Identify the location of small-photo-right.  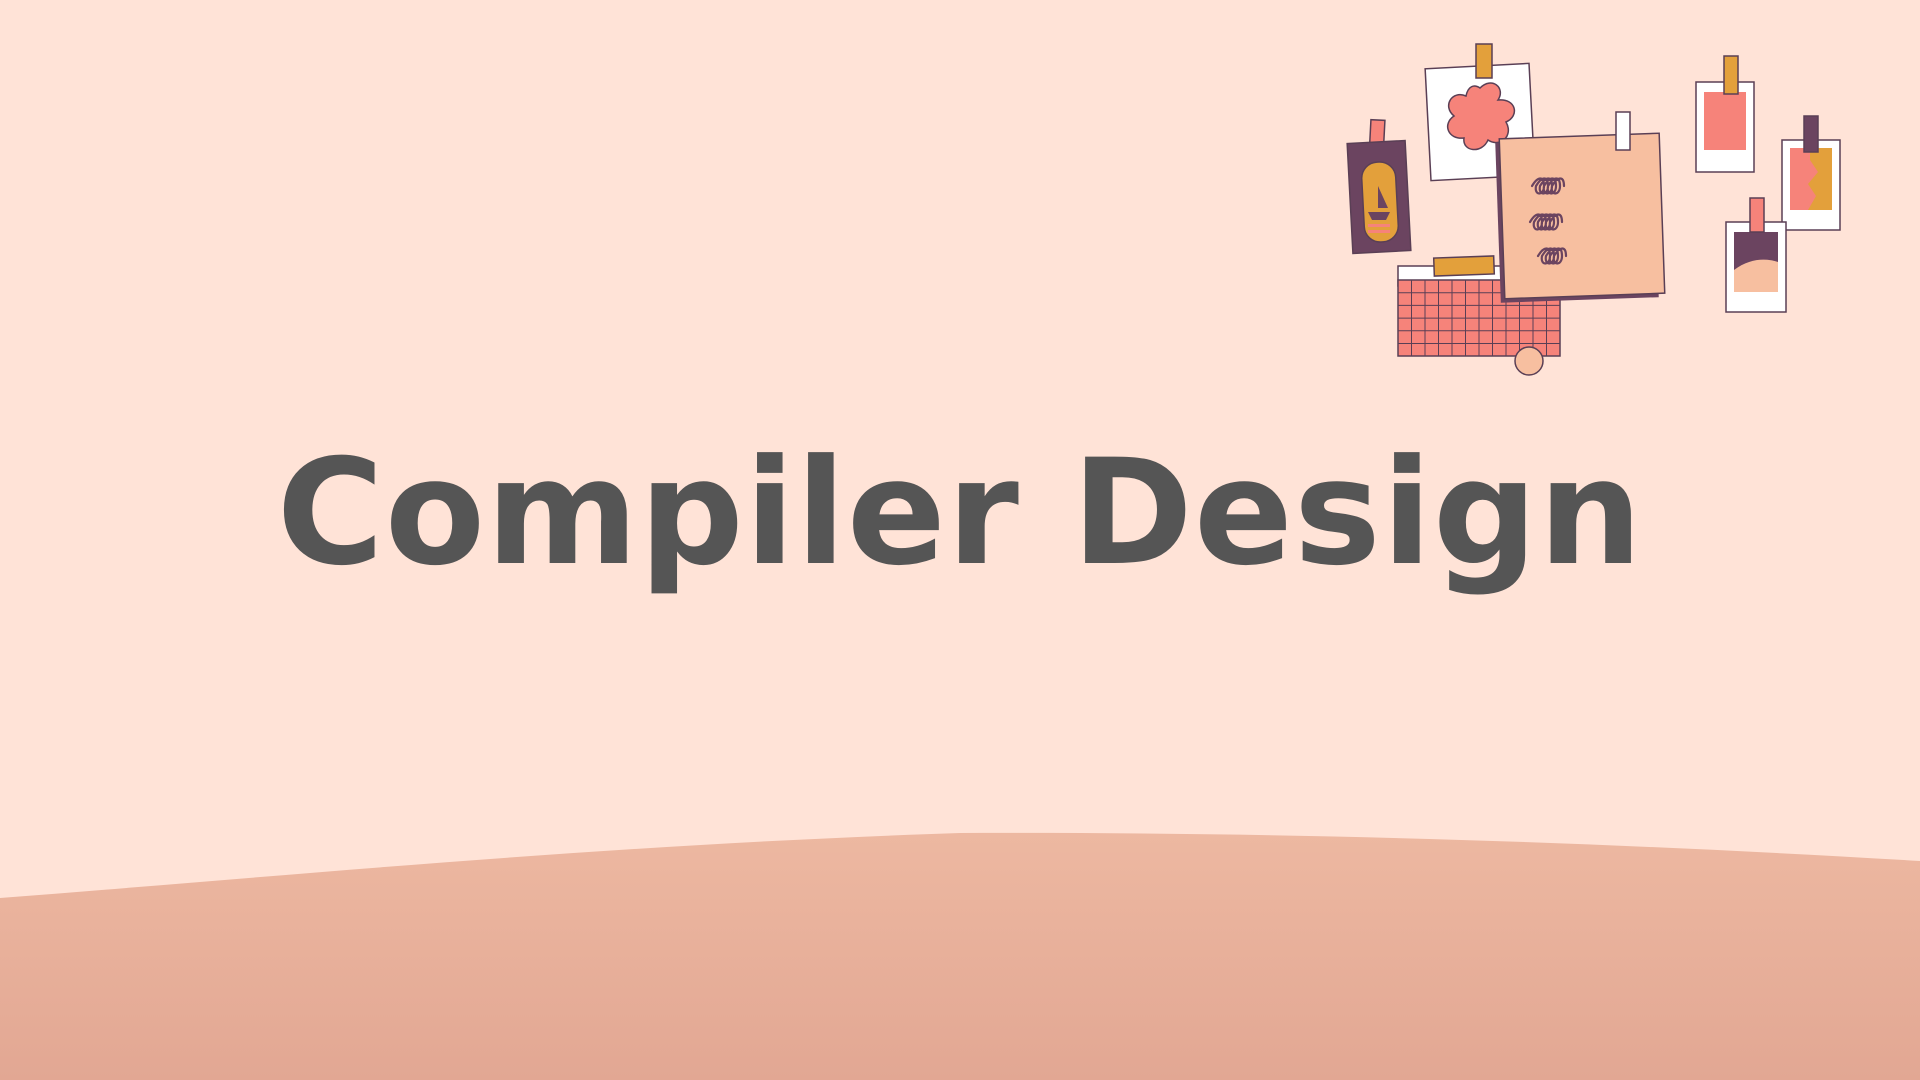
(1811, 173).